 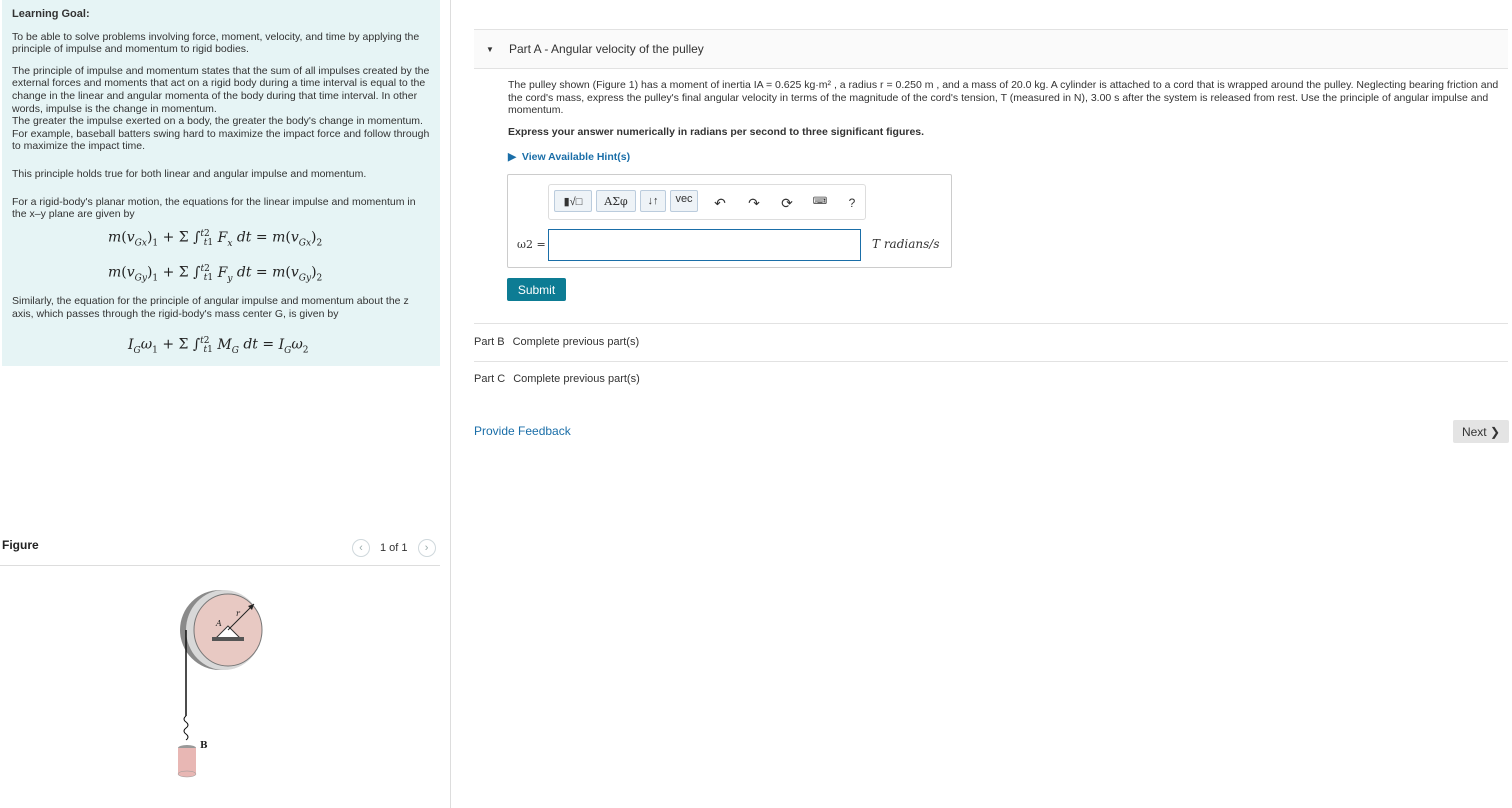 I want to click on view-hints-link: ▶ View Available Hint(s), so click(x=569, y=157).